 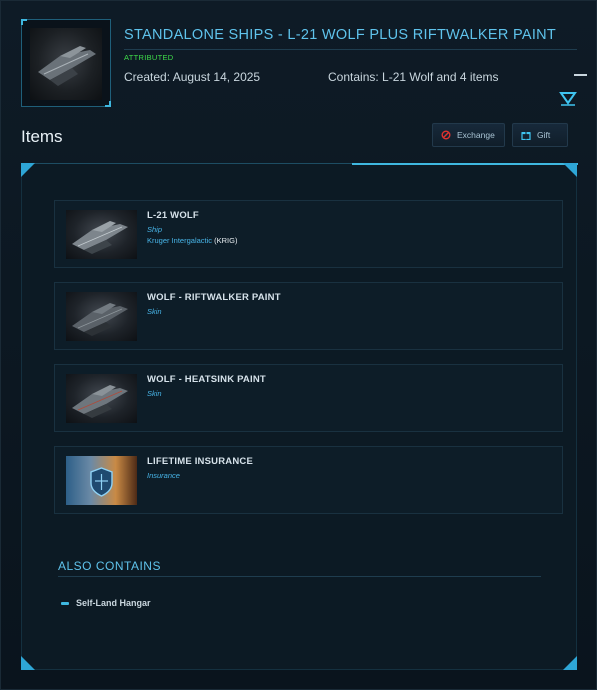 What do you see at coordinates (192, 77) in the screenshot?
I see `created-date: Created: August 14, 2025` at bounding box center [192, 77].